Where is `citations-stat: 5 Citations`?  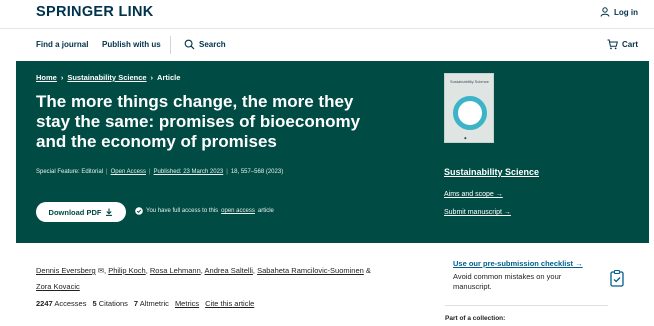
citations-stat: 5 Citations is located at coordinates (109, 303).